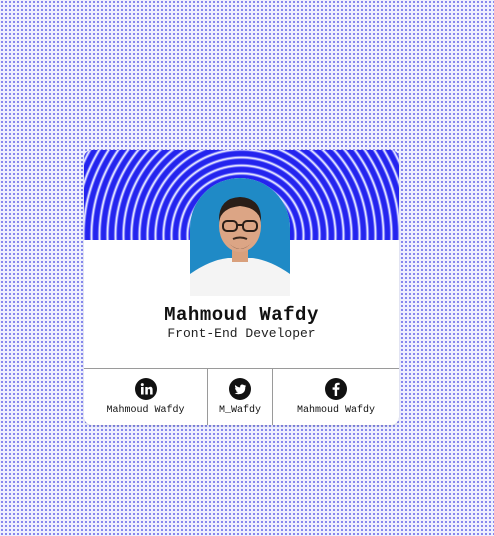 The image size is (494, 536). I want to click on twitter-handle: M_Wafdy, so click(239, 410).